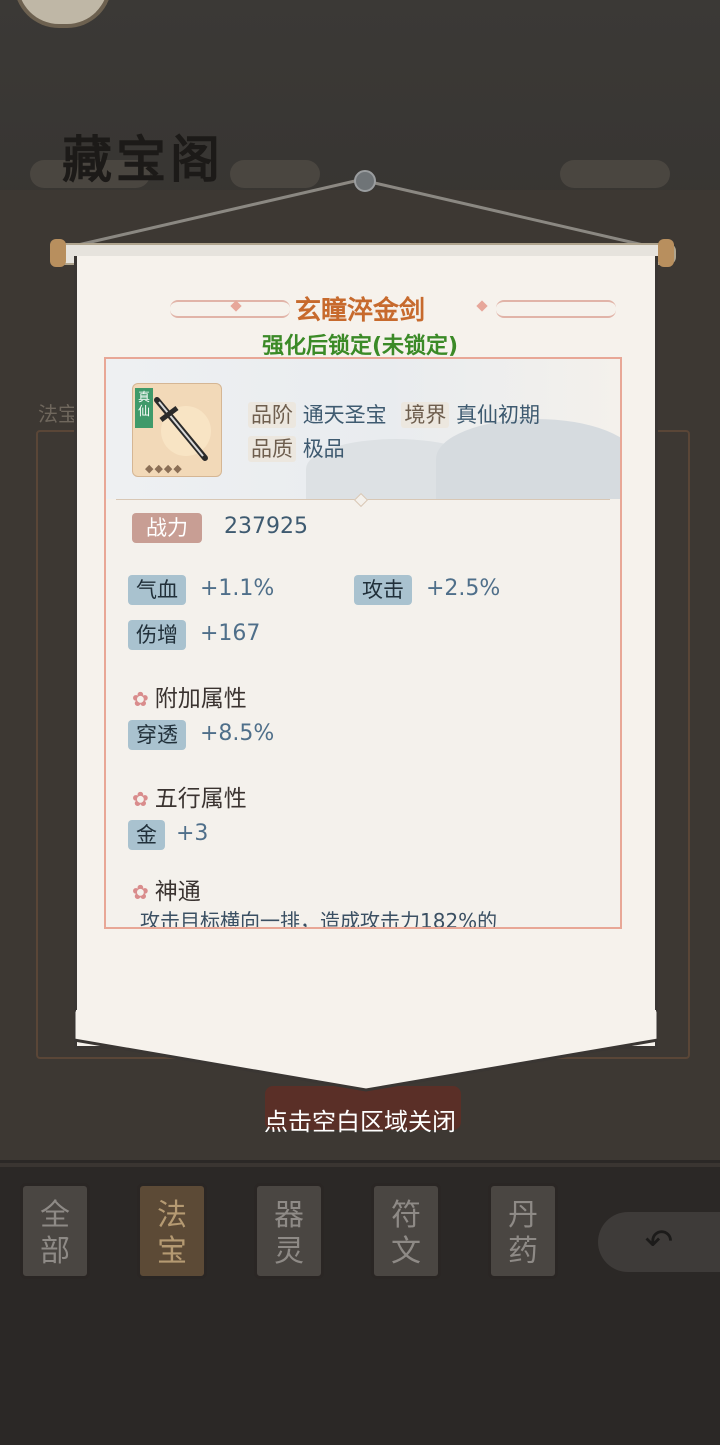  What do you see at coordinates (319, 919) in the screenshot?
I see `skill-description: 攻击目标横向一排，造成攻击力182%的` at bounding box center [319, 919].